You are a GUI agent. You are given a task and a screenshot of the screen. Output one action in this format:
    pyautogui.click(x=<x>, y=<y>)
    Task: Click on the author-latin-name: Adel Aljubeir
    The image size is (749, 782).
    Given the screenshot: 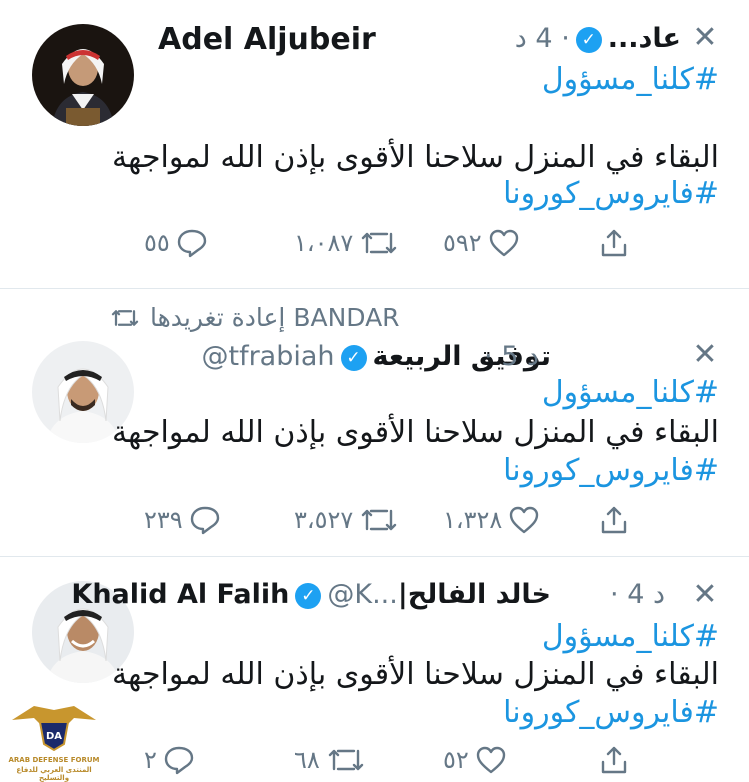 What is the action you would take?
    pyautogui.click(x=267, y=39)
    